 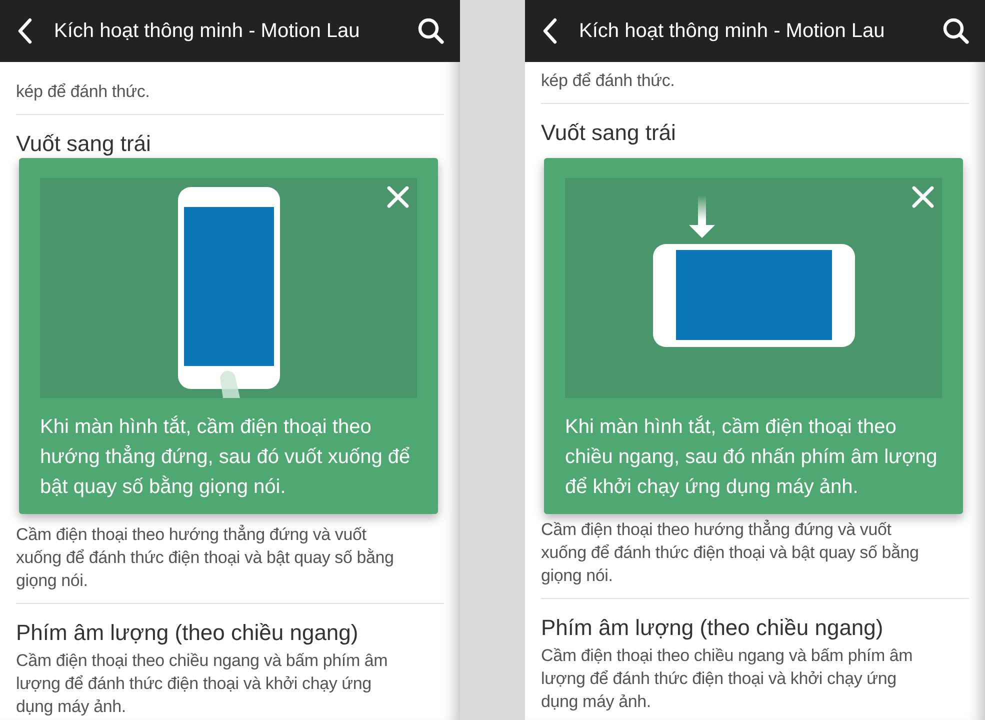 I want to click on tip-text: Khi màn hình tắt, cầm điện thoại theo chiều ngang, sau đó nhấn phím âm lượng để khởi chạy ứng dụng máy ảnh., so click(x=751, y=457).